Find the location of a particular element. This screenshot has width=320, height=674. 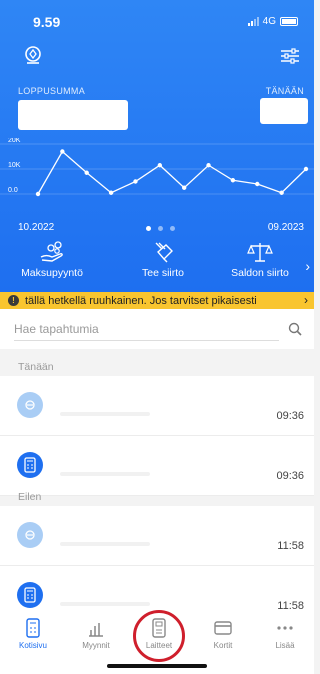

bar-chart-icon is located at coordinates (96, 630).